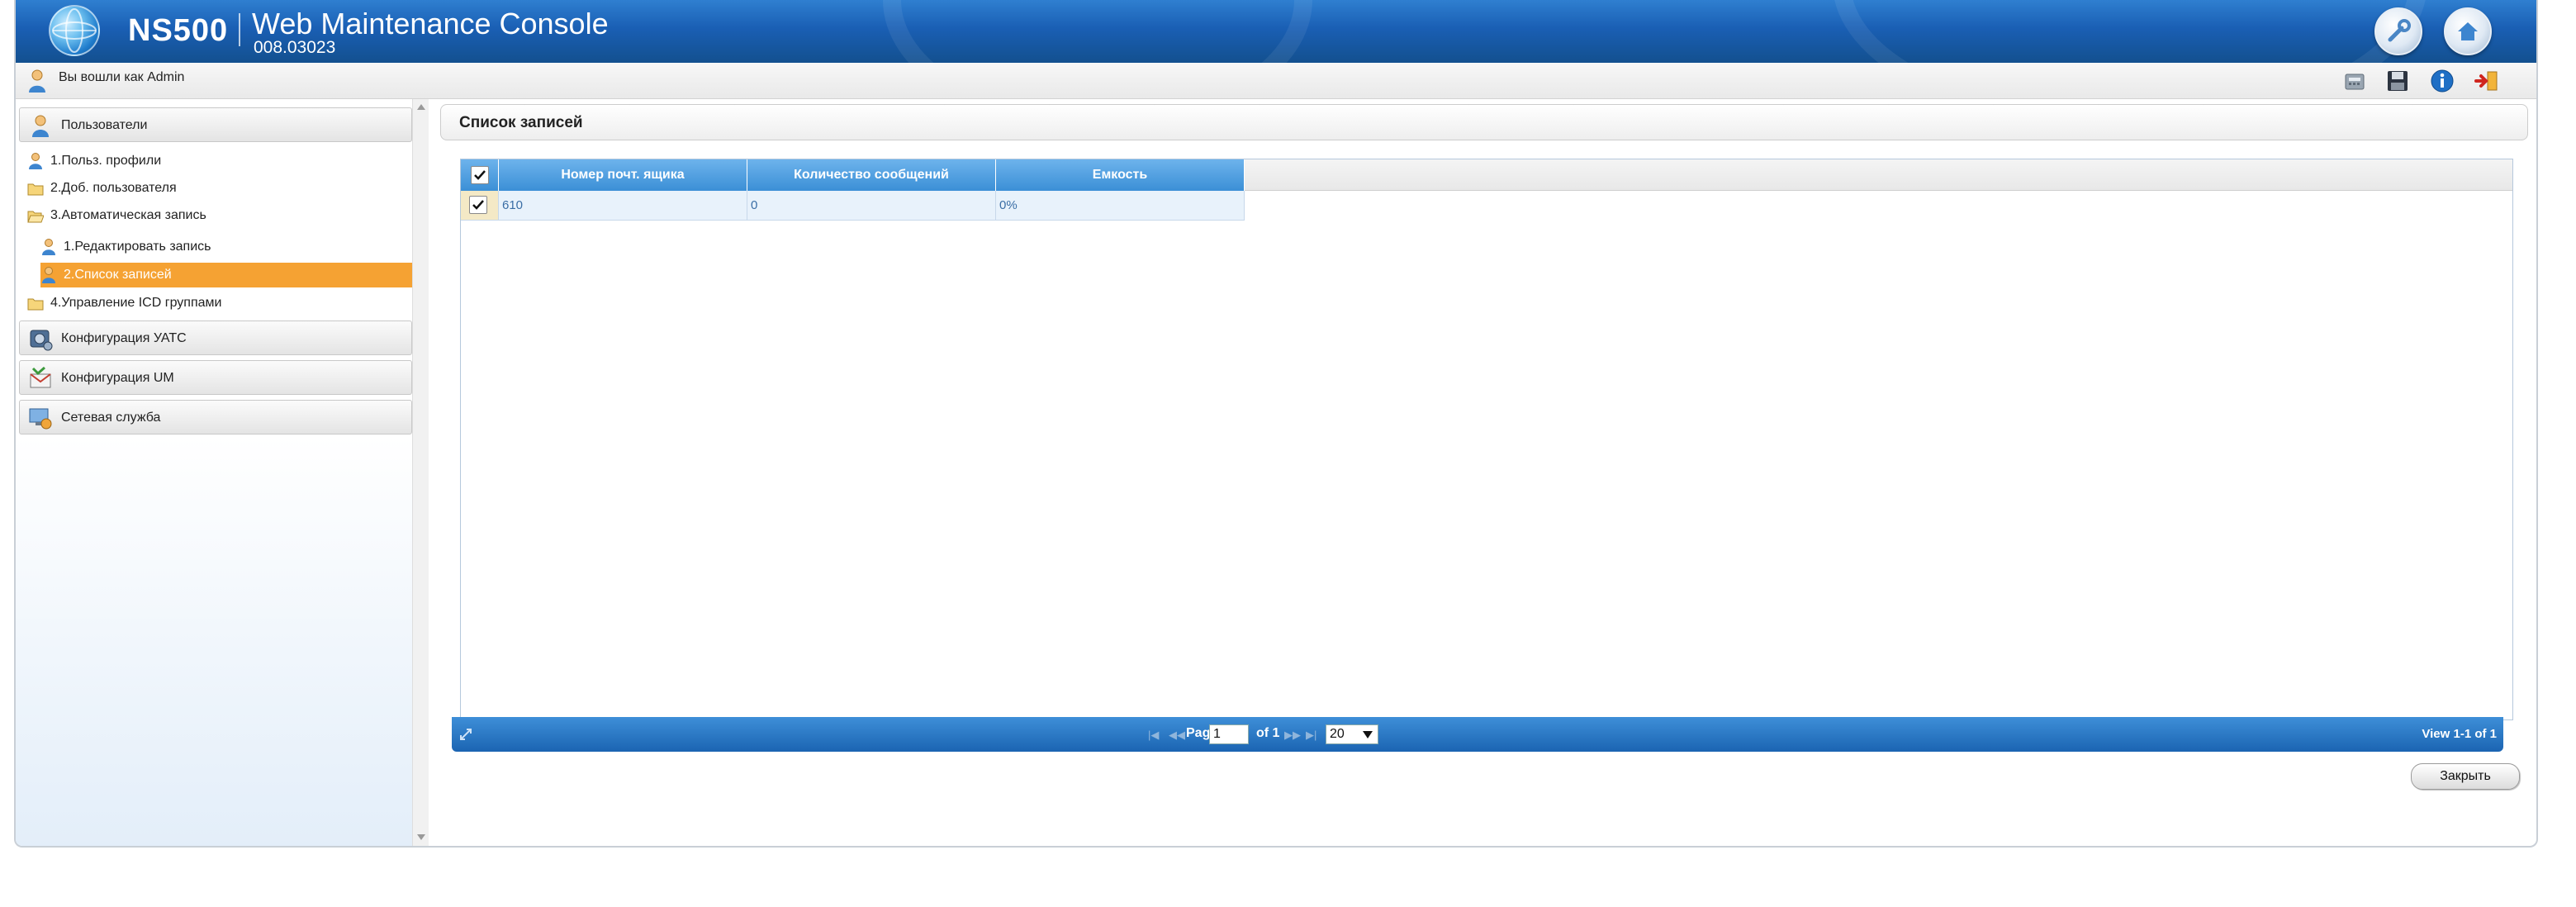 The image size is (2576, 907). Describe the element at coordinates (1120, 175) in the screenshot. I see `column-header-capacity: Емкость` at that location.